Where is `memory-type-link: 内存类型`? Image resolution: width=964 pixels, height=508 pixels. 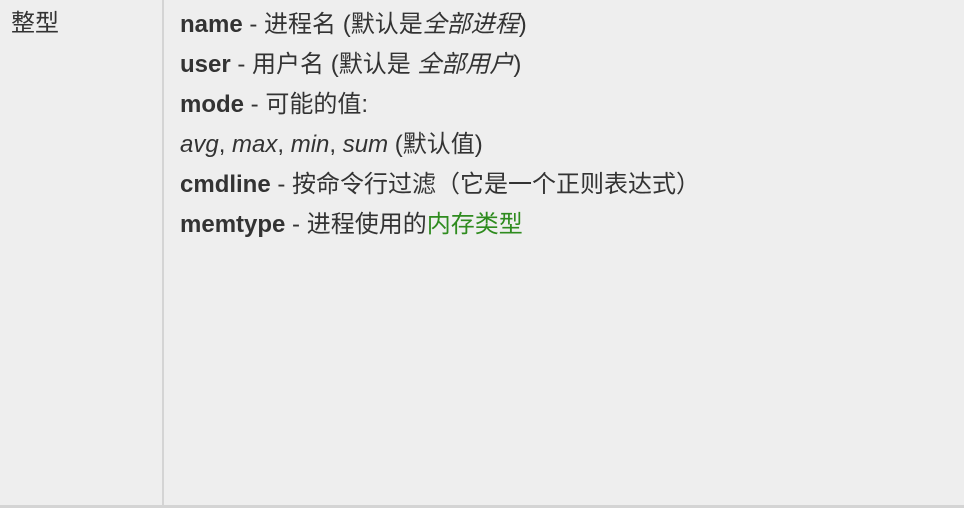
memory-type-link: 内存类型 is located at coordinates (475, 224).